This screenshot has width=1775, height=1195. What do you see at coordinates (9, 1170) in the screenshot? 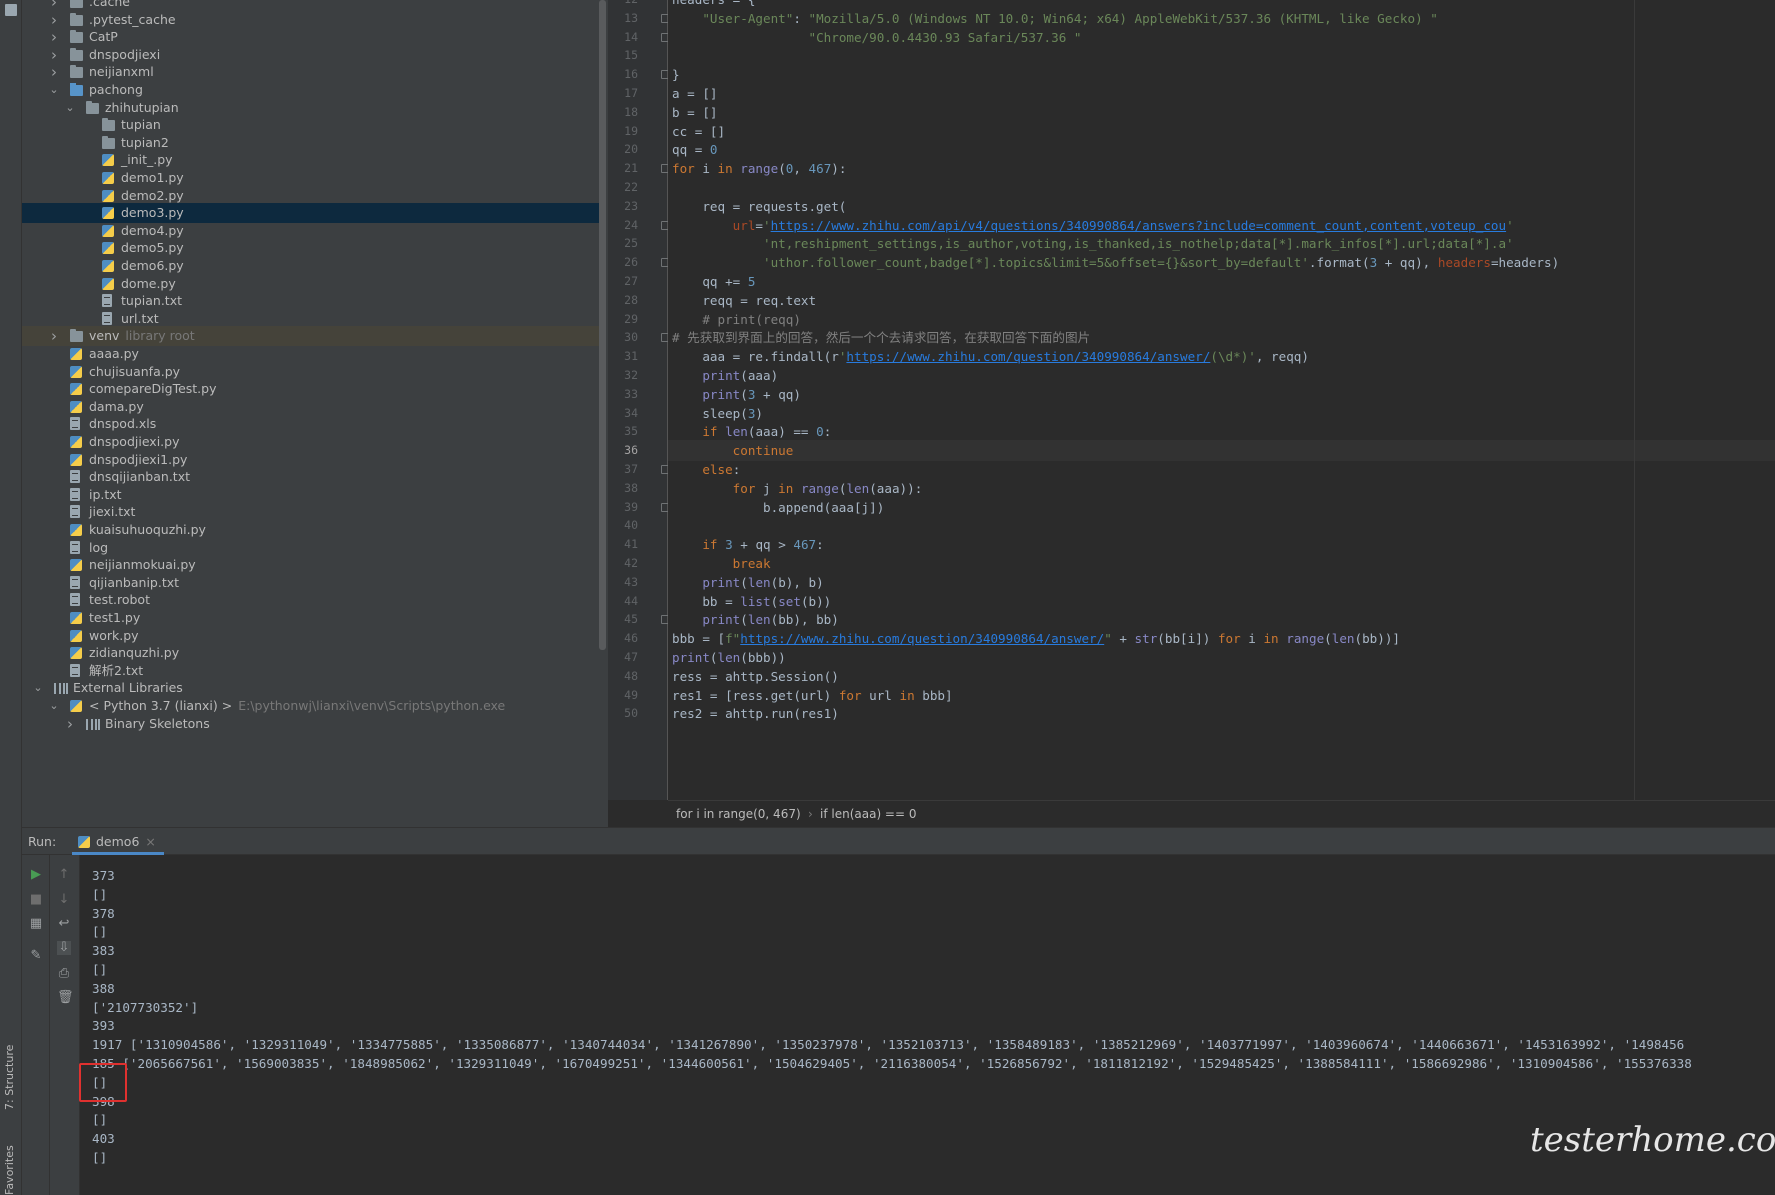
I see `favorites-tool-label: Favorites` at bounding box center [9, 1170].